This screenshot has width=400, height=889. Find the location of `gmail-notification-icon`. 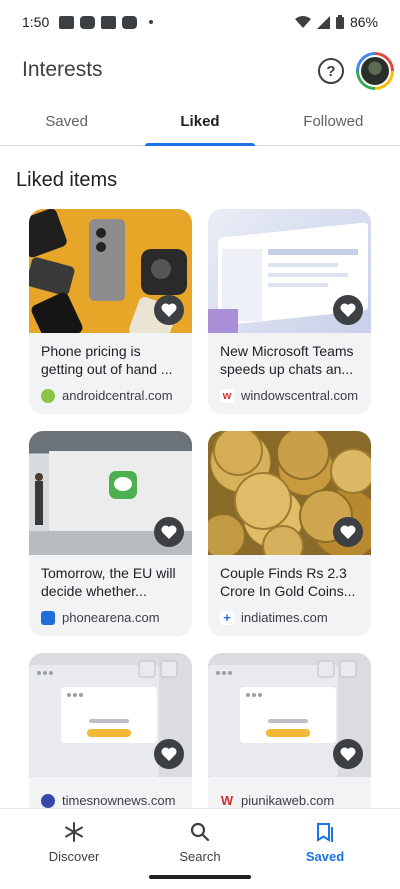

gmail-notification-icon is located at coordinates (67, 22).